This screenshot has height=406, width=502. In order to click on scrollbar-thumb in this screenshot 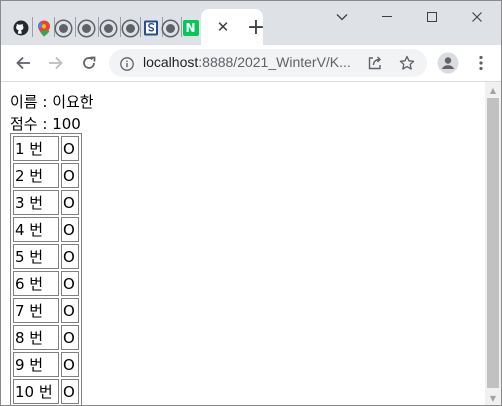, I will do `click(493, 243)`.